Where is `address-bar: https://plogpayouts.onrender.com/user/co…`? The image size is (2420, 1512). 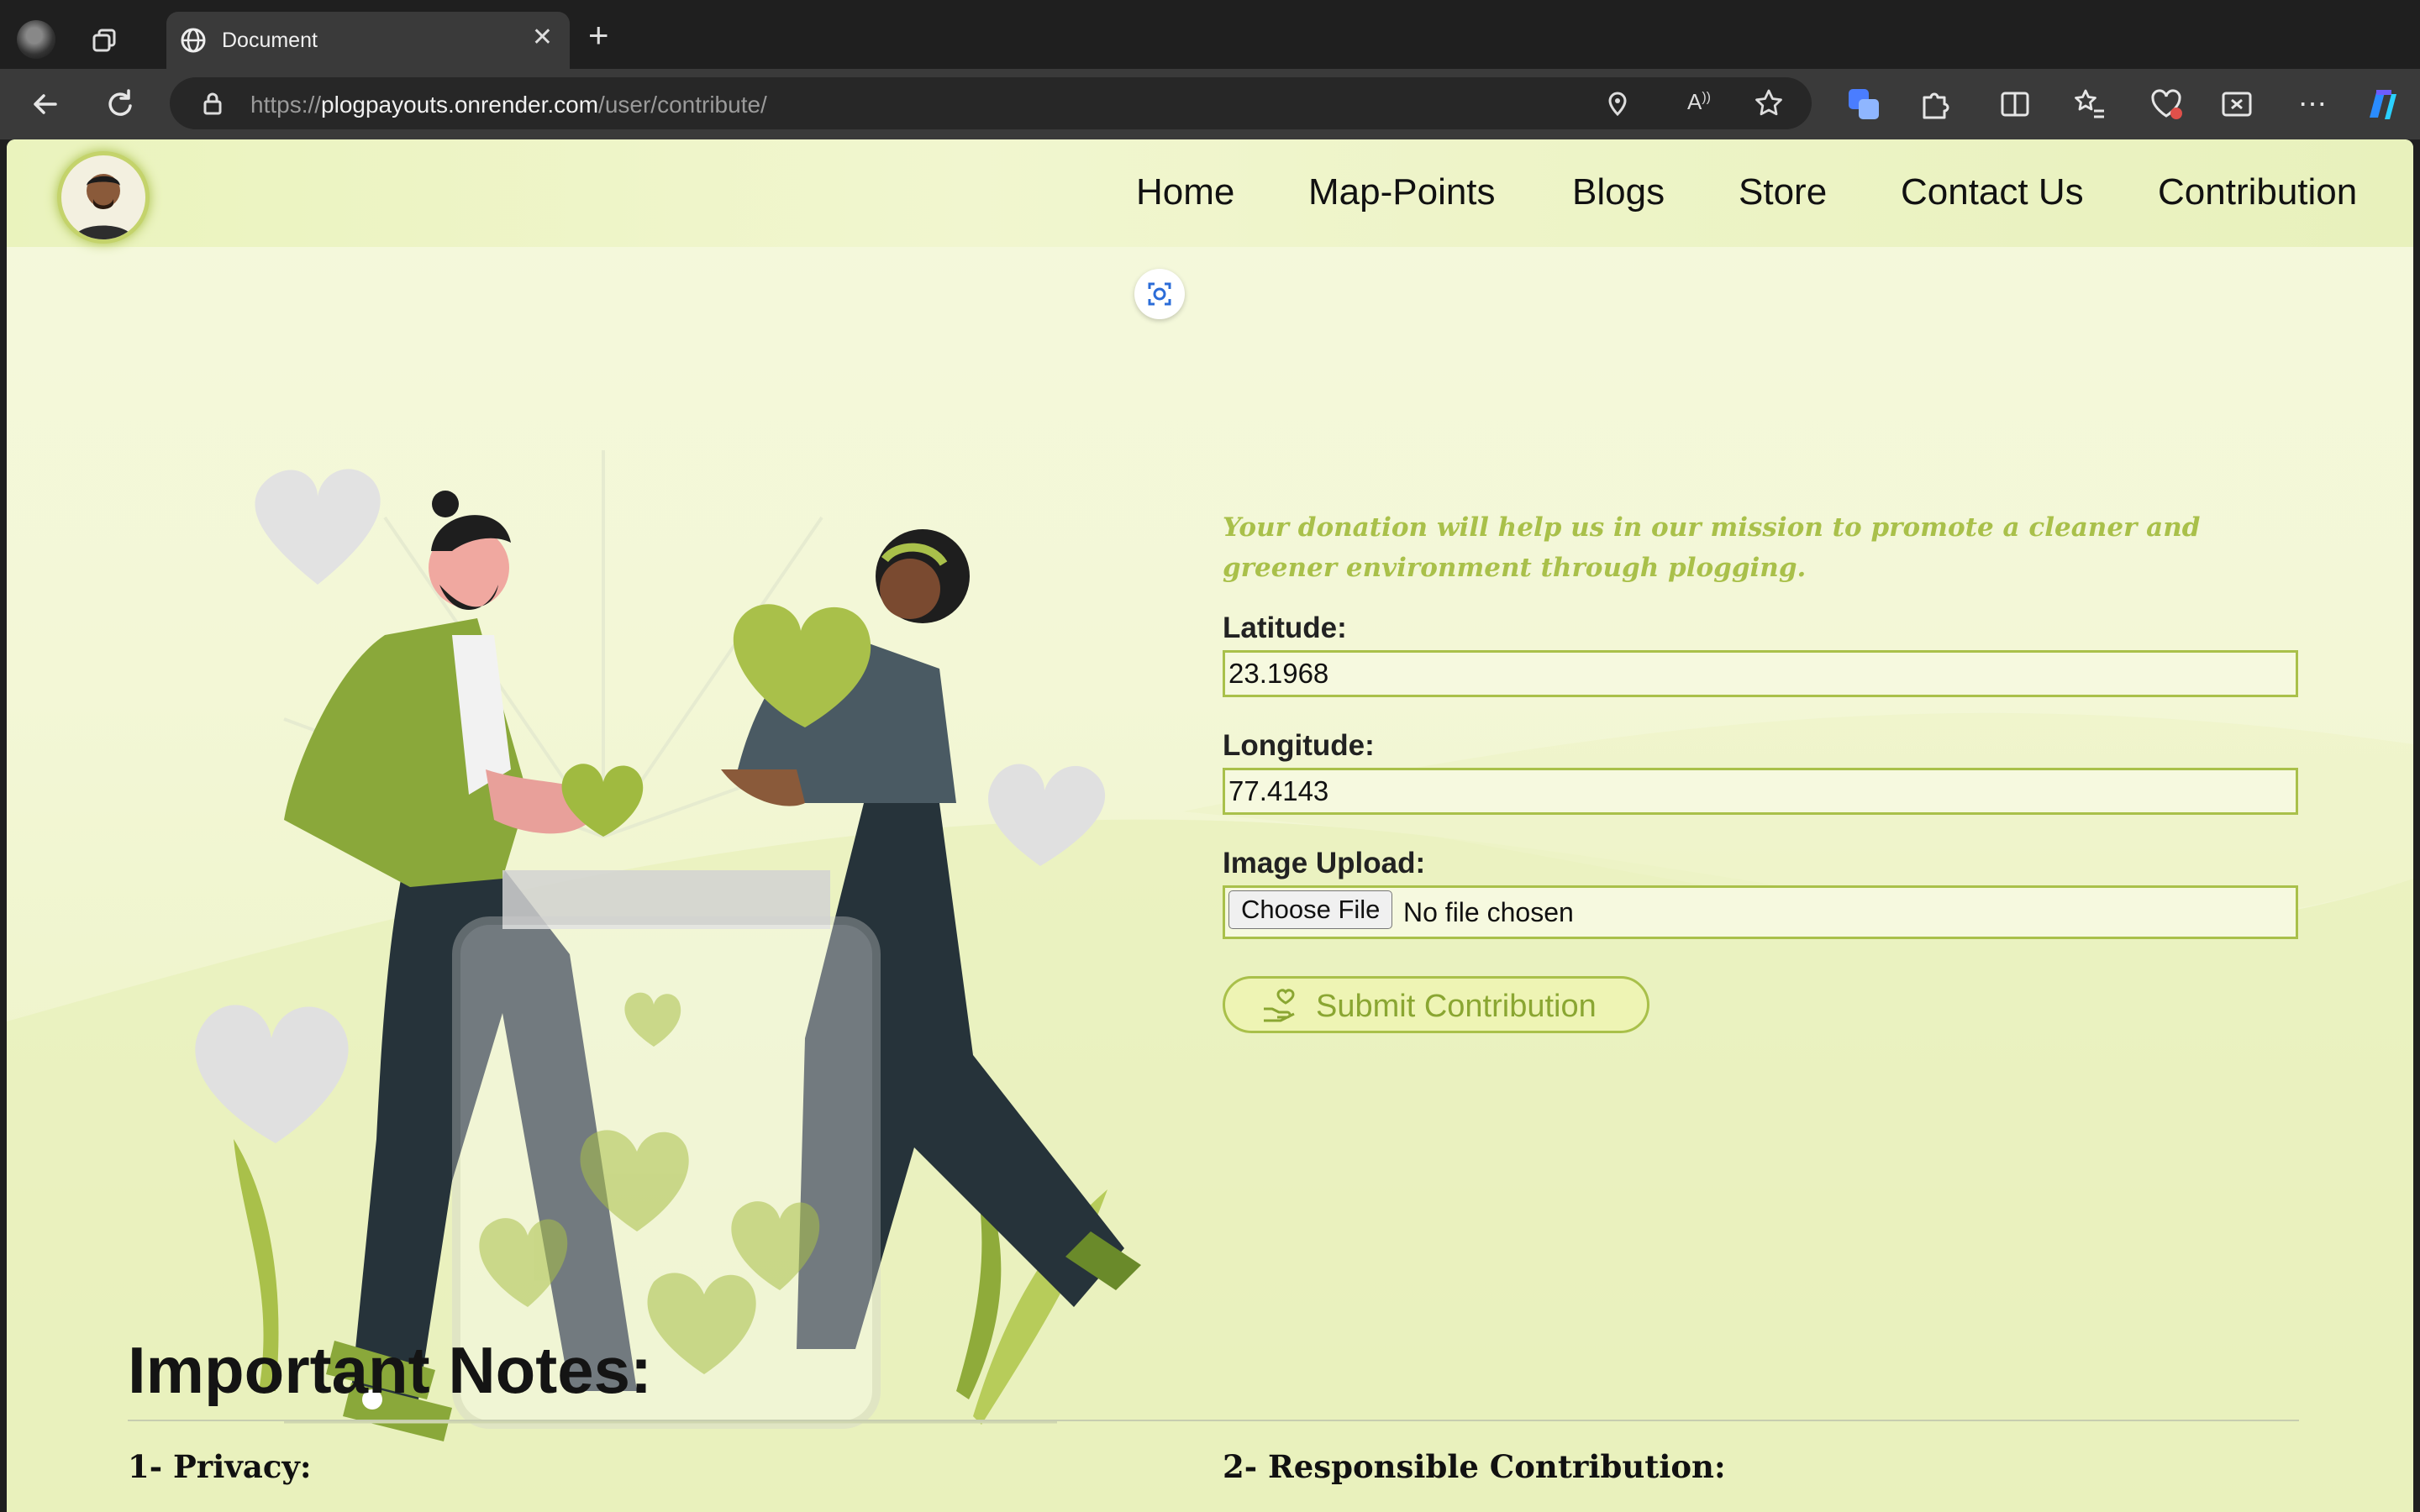 address-bar: https://plogpayouts.onrender.com/user/co… is located at coordinates (991, 103).